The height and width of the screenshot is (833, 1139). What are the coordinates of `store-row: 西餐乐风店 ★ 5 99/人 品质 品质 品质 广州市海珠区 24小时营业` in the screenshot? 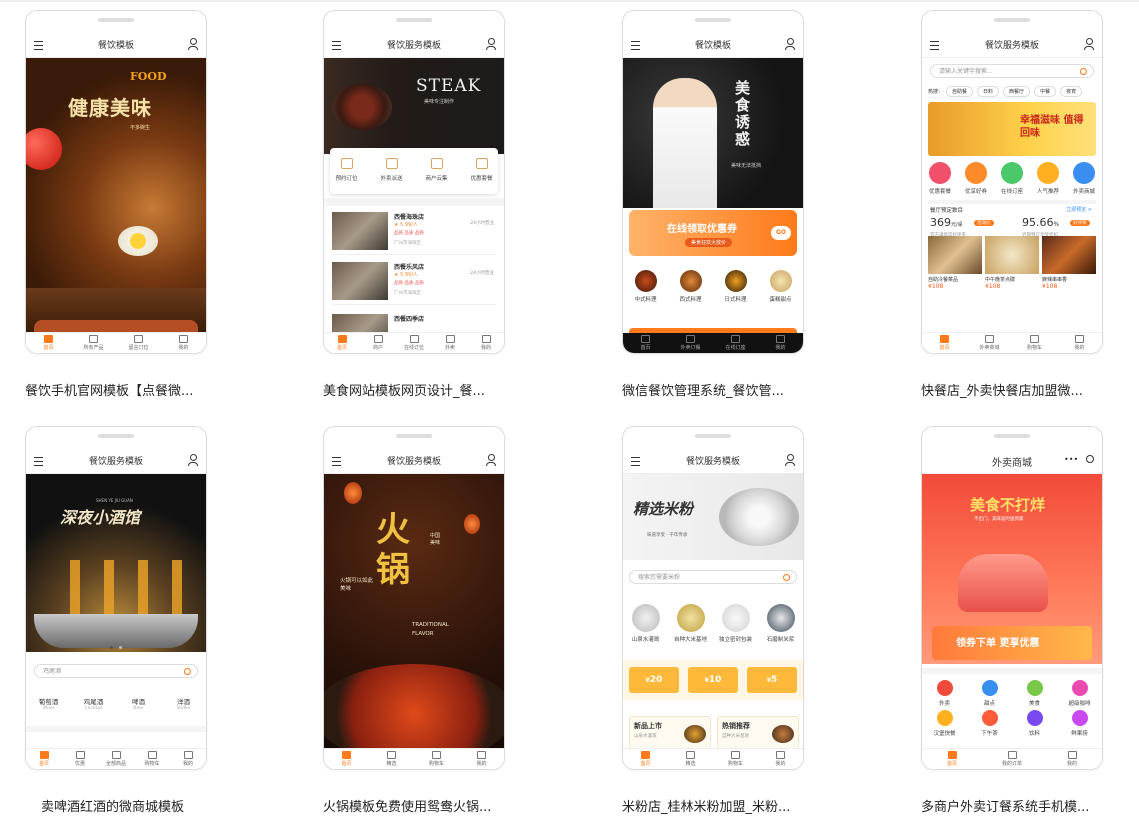 It's located at (414, 281).